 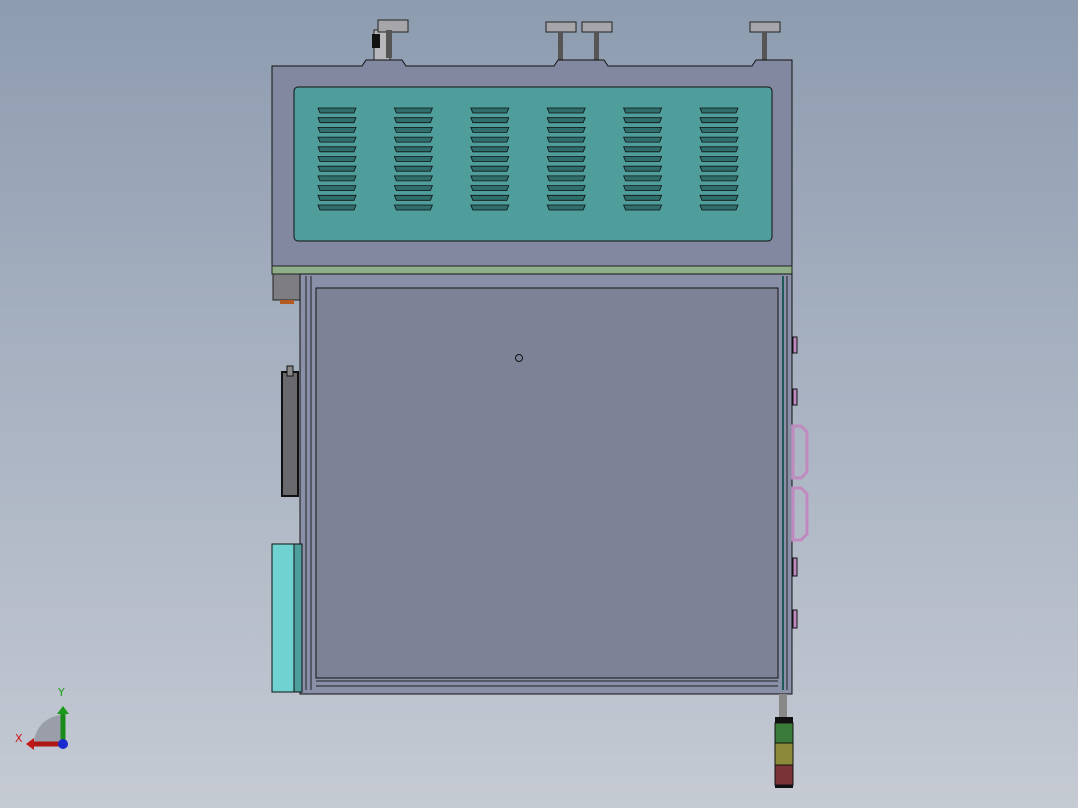 I want to click on x-axis-label: X, so click(x=19, y=738).